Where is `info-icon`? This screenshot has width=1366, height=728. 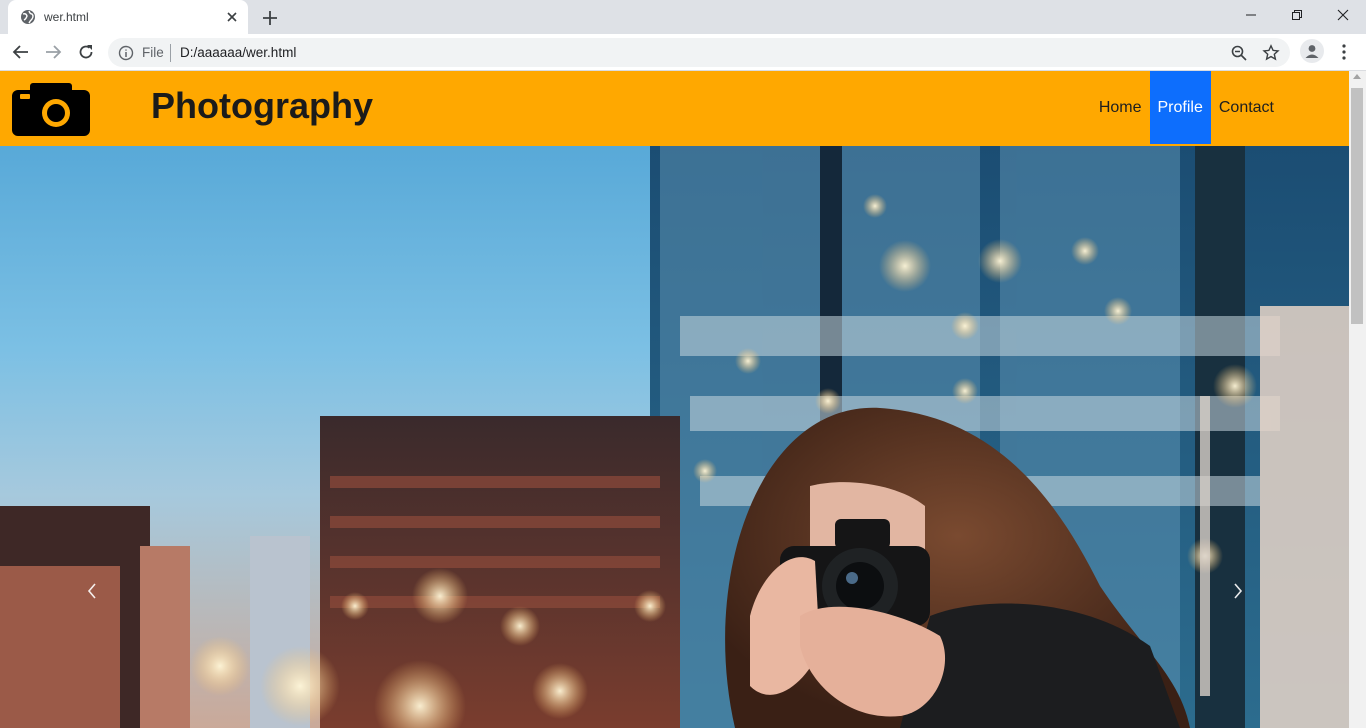
info-icon is located at coordinates (126, 53).